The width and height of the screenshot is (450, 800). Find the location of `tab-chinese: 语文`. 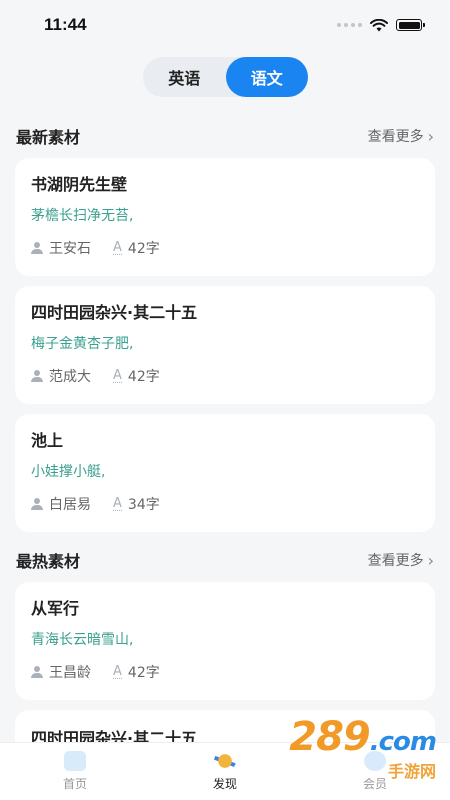

tab-chinese: 语文 is located at coordinates (266, 77).